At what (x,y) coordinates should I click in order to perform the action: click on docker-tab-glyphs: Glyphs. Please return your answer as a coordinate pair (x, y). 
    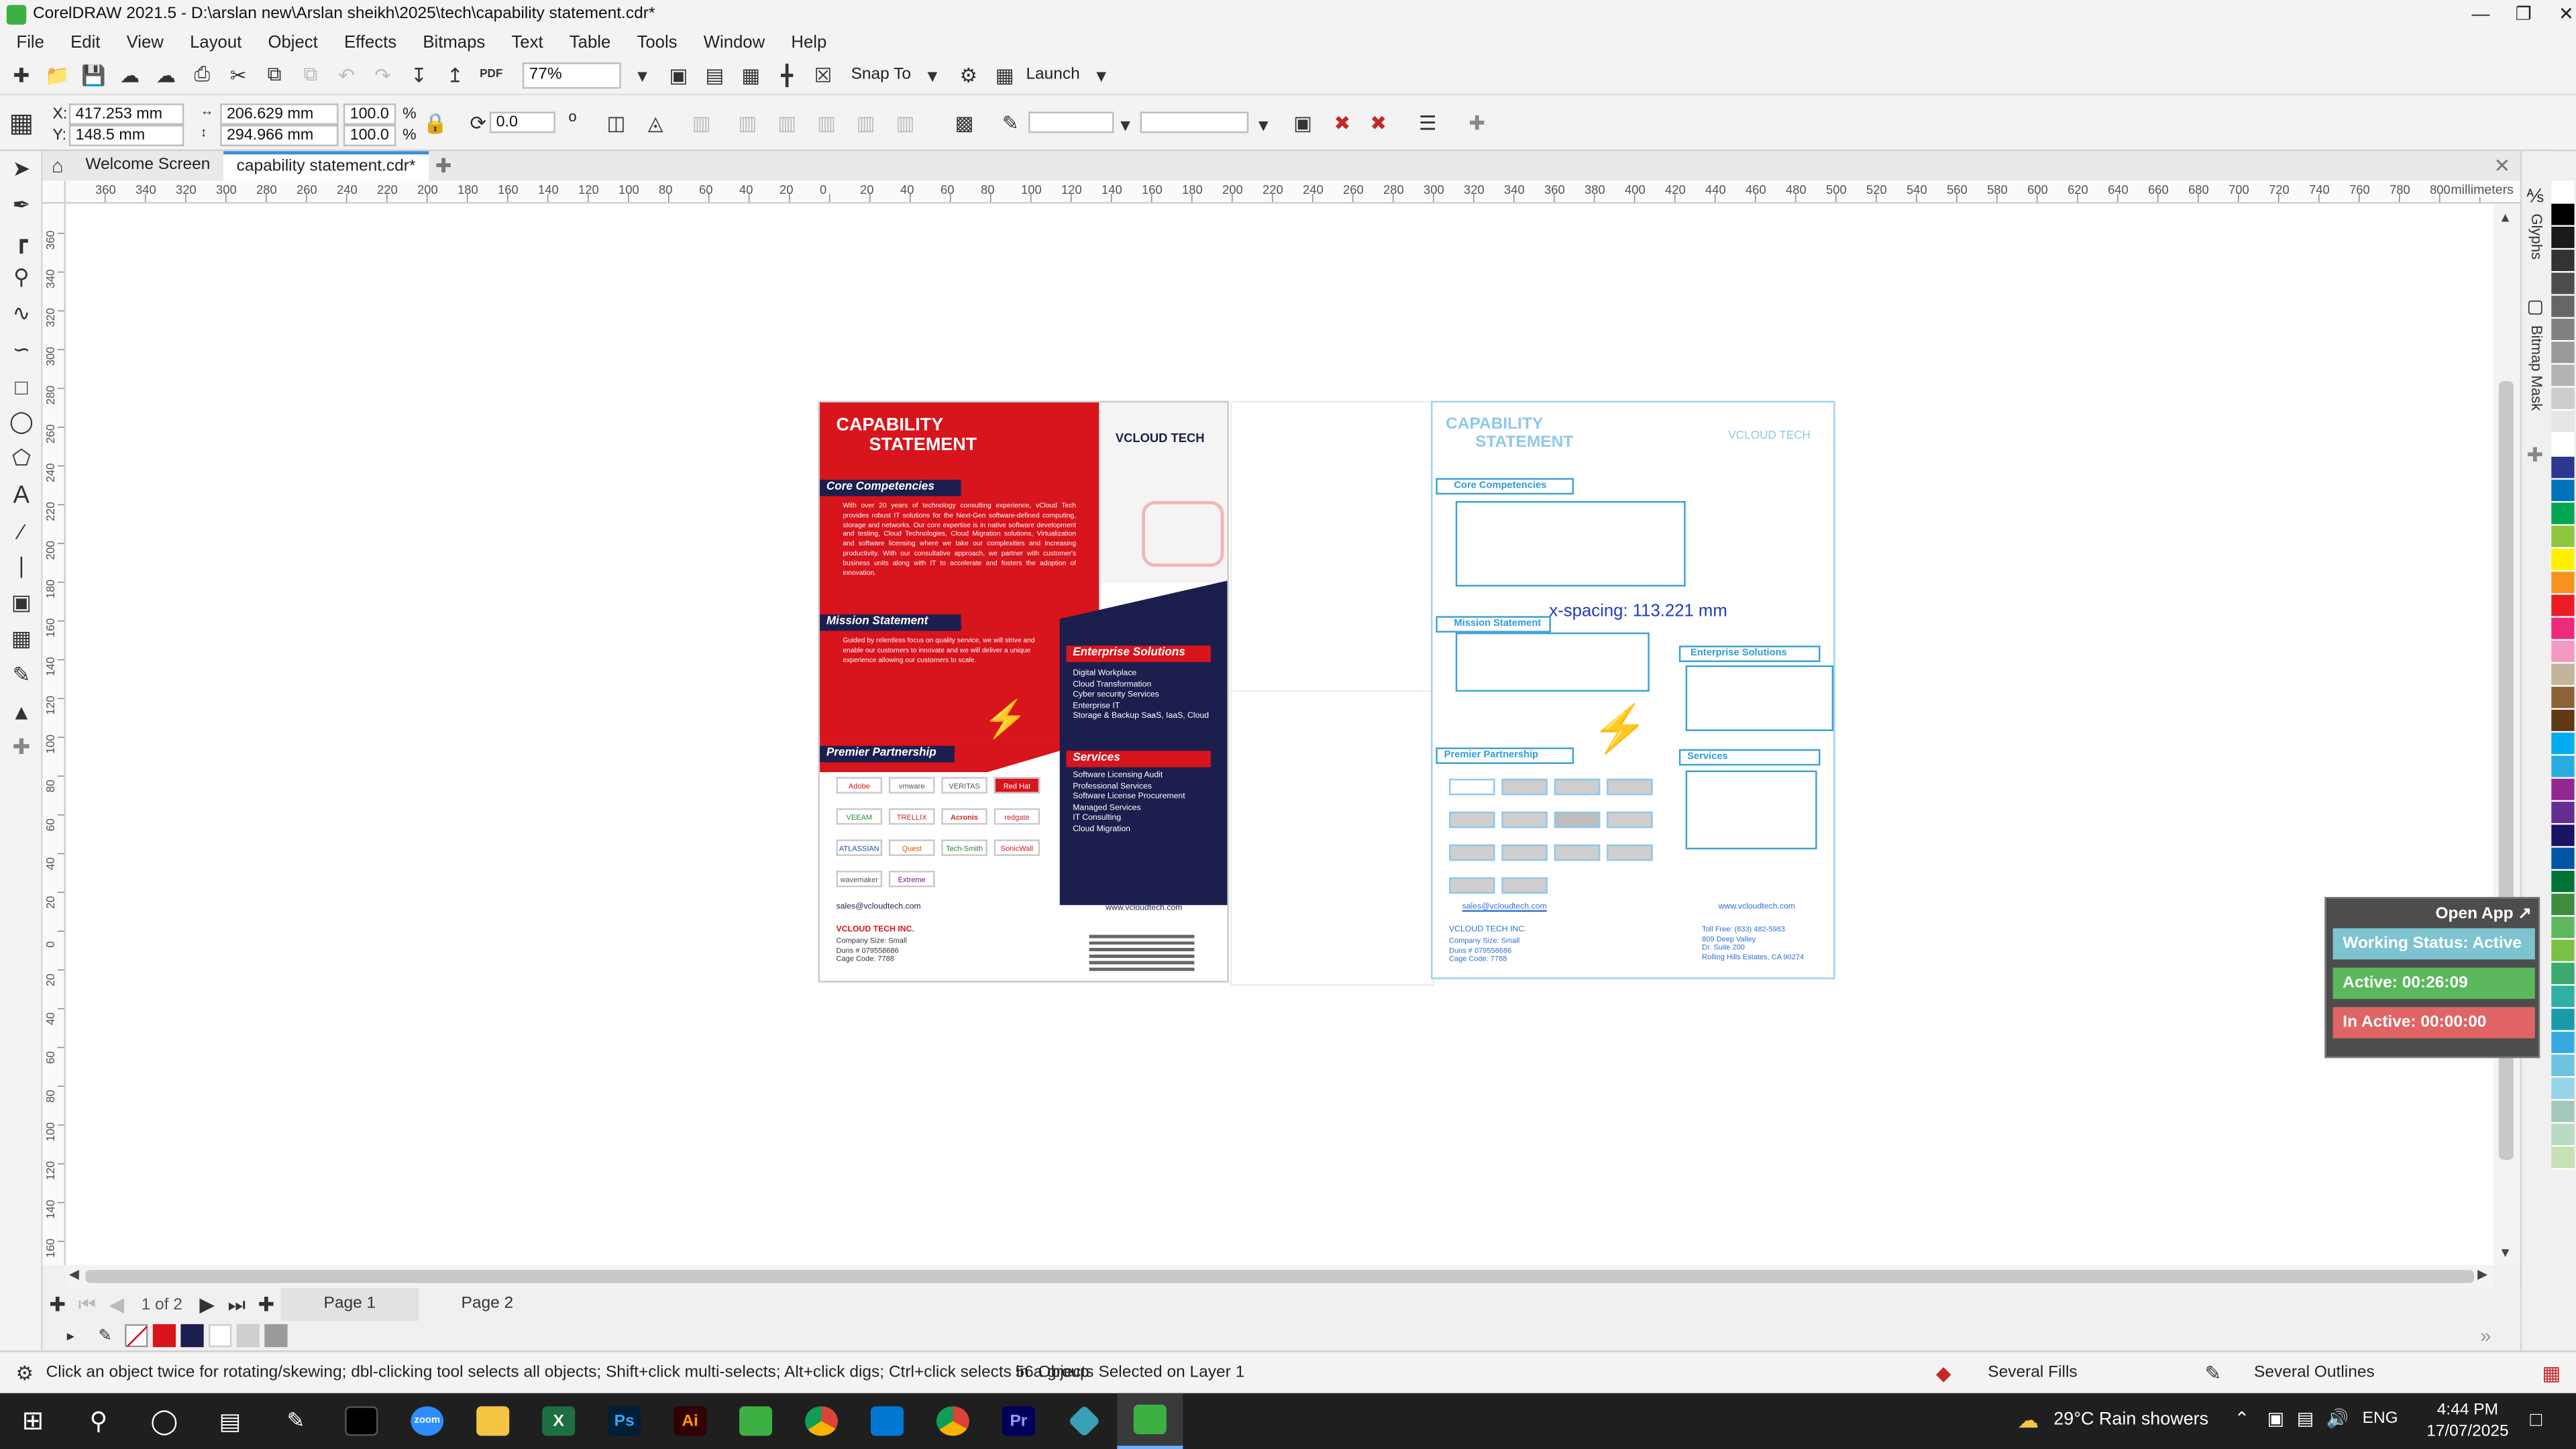
    Looking at the image, I should click on (2536, 236).